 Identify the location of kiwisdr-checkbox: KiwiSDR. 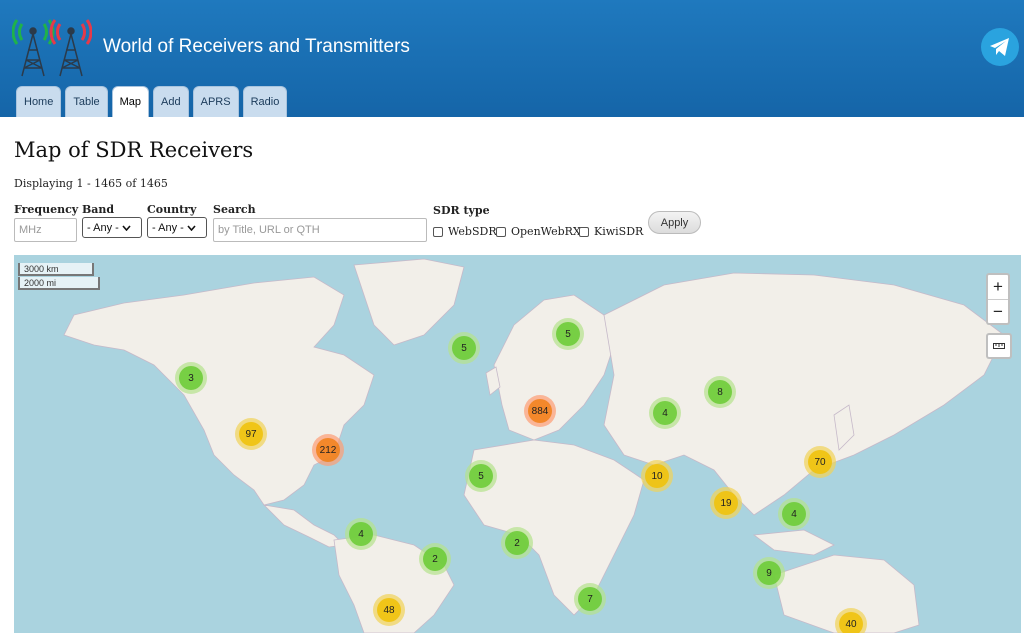
(611, 231).